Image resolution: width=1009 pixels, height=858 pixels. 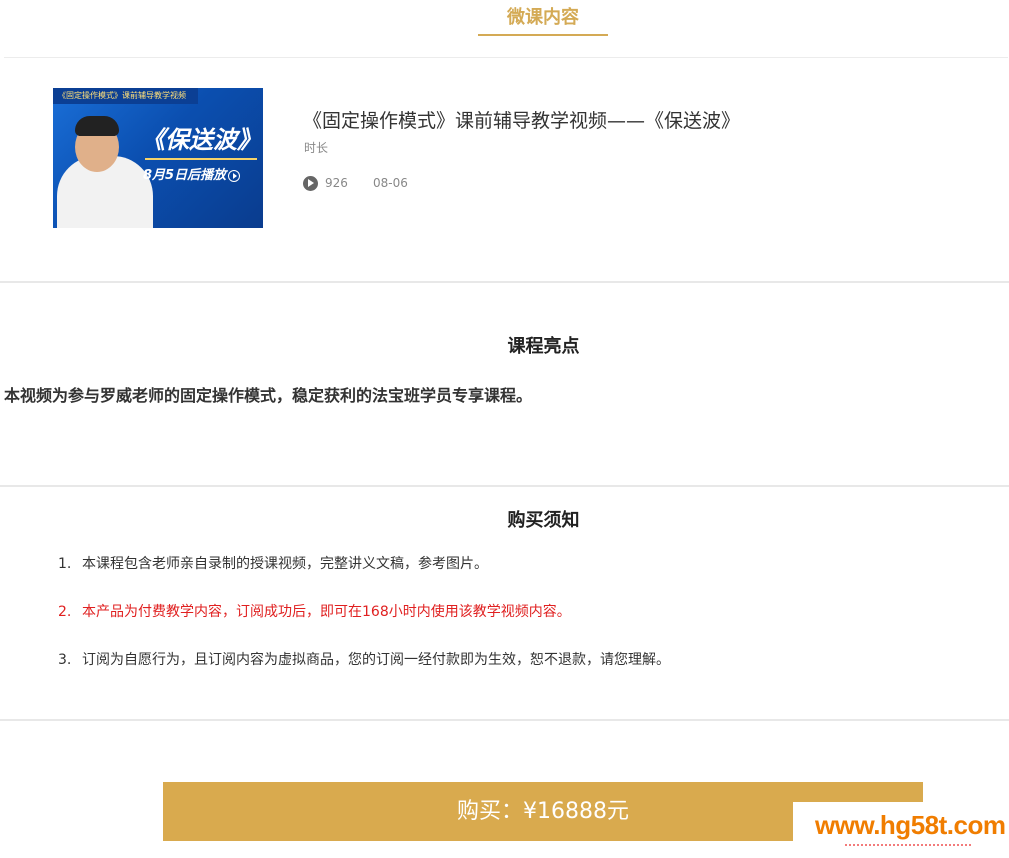 What do you see at coordinates (65, 612) in the screenshot?
I see `notice-num: 2.` at bounding box center [65, 612].